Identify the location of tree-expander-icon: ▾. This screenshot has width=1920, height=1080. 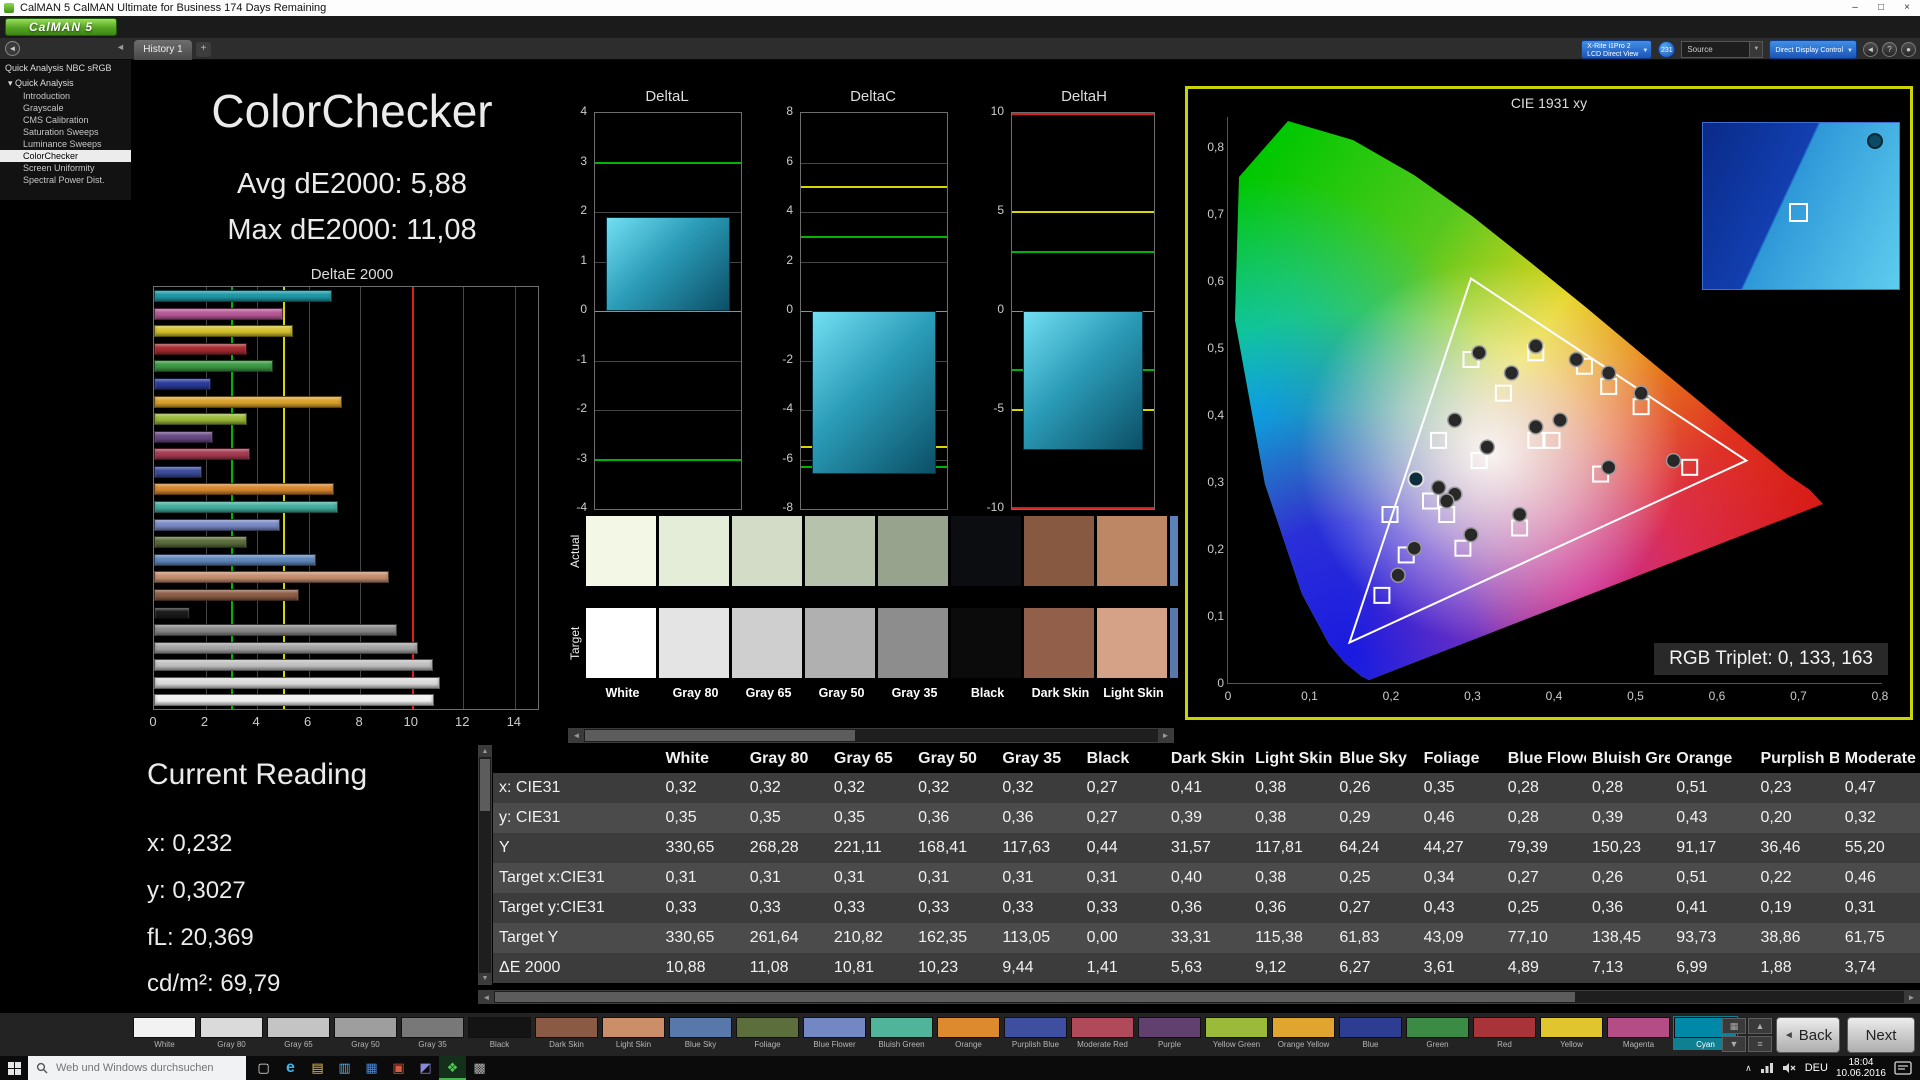
(10, 83).